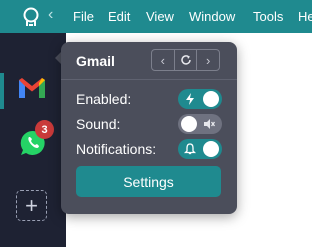 The height and width of the screenshot is (247, 320). What do you see at coordinates (98, 124) in the screenshot?
I see `sound-label: Sound:` at bounding box center [98, 124].